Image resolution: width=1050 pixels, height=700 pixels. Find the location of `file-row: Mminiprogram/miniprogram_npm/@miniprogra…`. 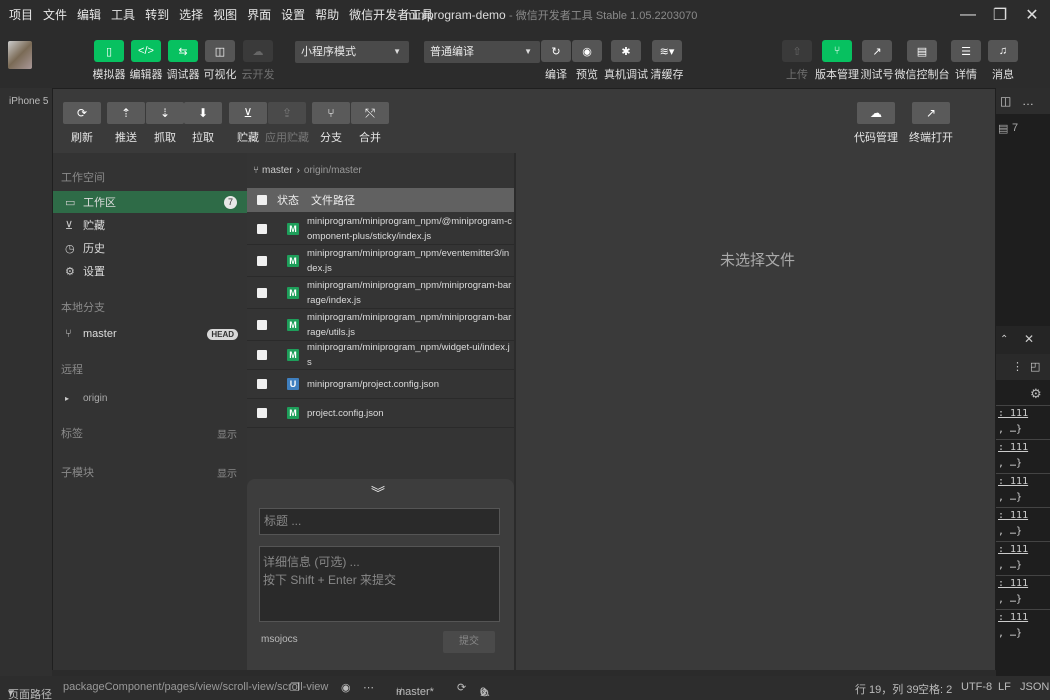

file-row: Mminiprogram/miniprogram_npm/@miniprogra… is located at coordinates (380, 229).